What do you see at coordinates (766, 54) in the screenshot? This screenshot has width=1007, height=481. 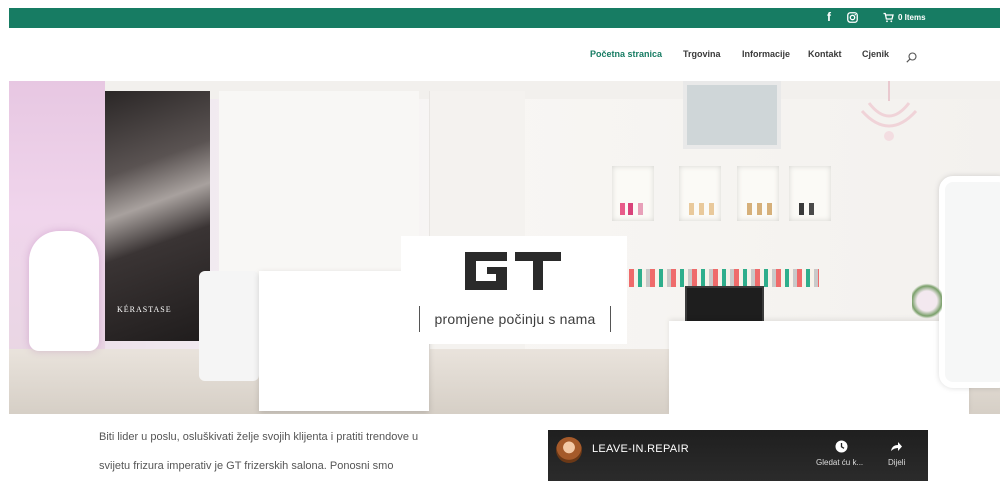 I see `nav-item-informacije: Informacije` at bounding box center [766, 54].